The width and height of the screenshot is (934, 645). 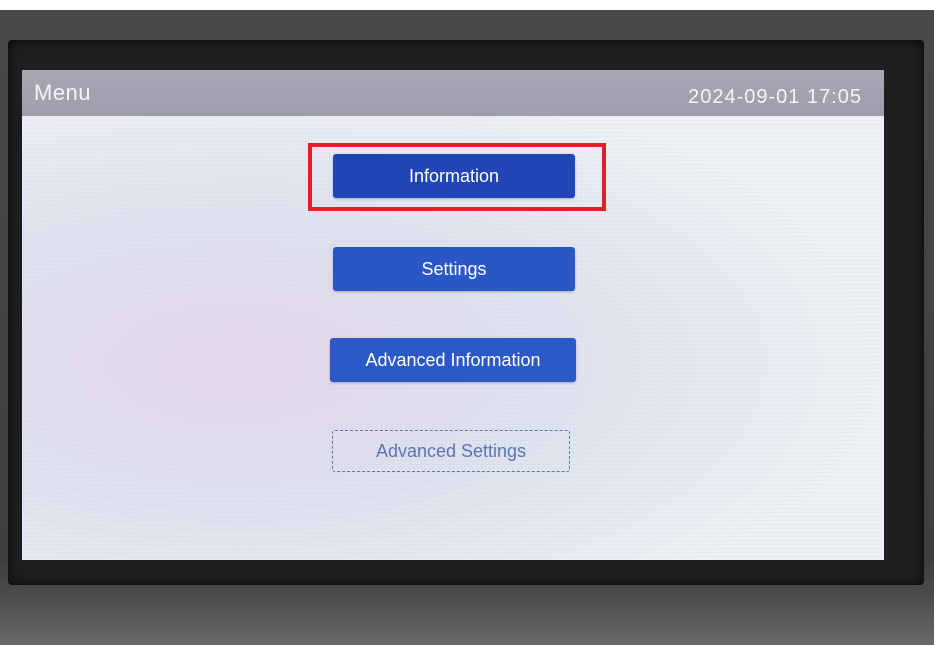 What do you see at coordinates (451, 451) in the screenshot?
I see `advanced-settings-button: Advanced Settings` at bounding box center [451, 451].